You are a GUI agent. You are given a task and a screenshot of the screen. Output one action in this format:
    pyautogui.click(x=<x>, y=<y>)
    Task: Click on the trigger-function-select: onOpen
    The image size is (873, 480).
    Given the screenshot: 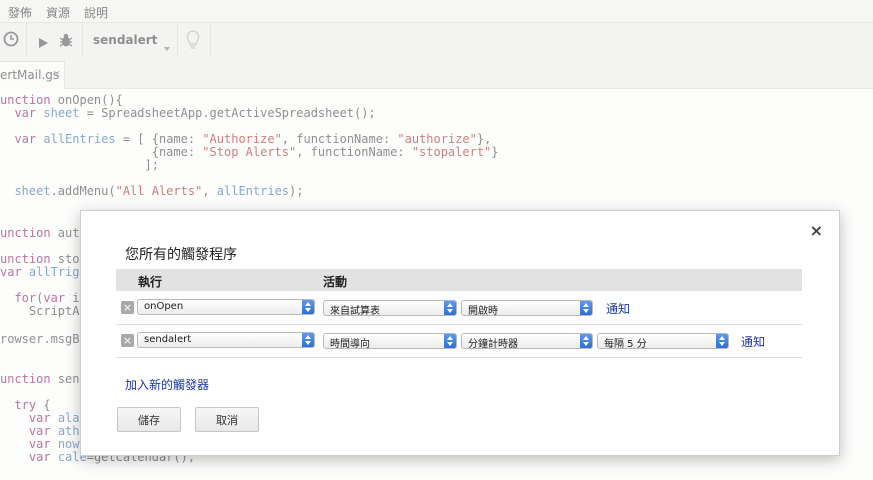 What is the action you would take?
    pyautogui.click(x=226, y=307)
    